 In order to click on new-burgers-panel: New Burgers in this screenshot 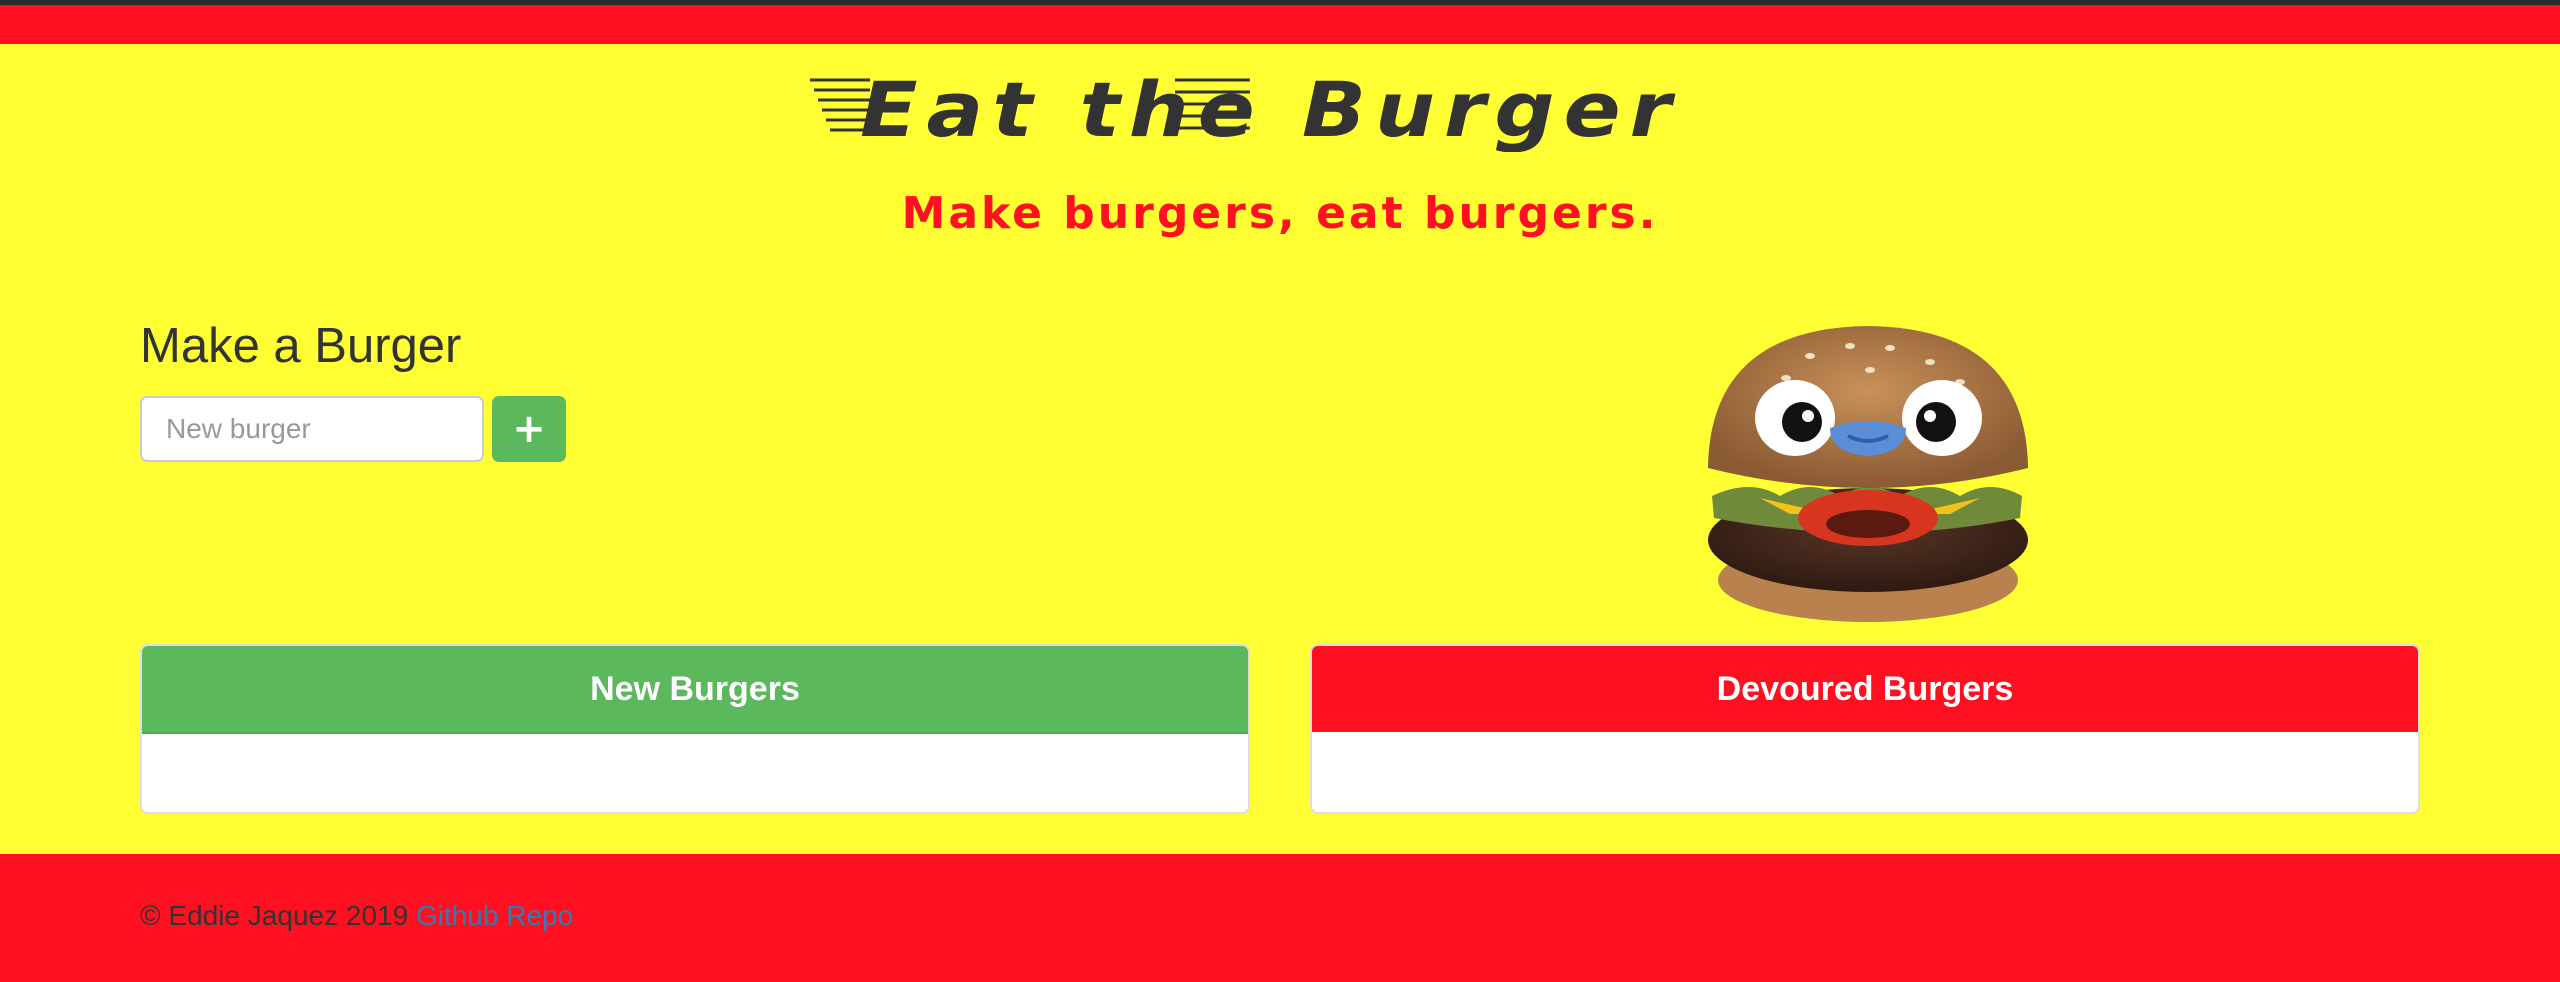, I will do `click(695, 729)`.